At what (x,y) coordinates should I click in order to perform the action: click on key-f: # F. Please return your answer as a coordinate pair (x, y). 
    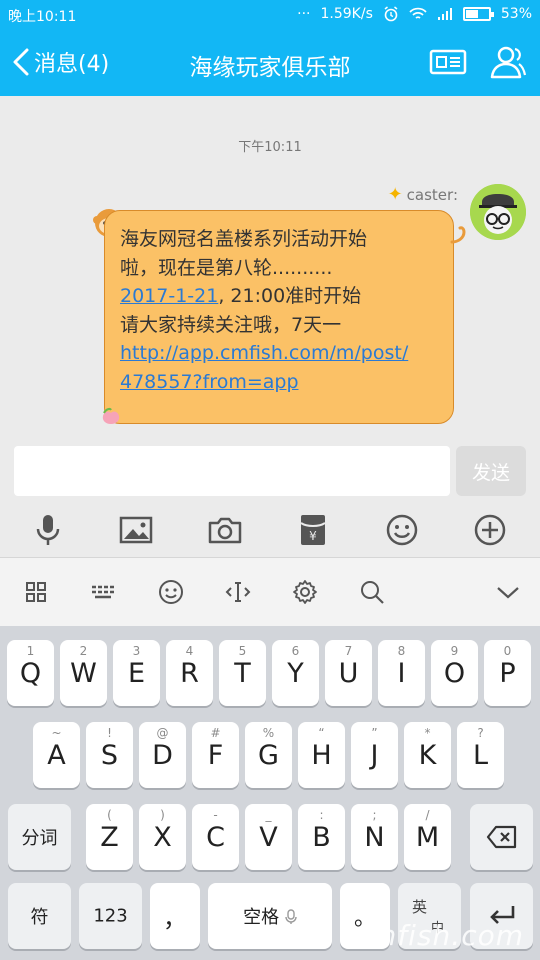
    Looking at the image, I should click on (215, 755).